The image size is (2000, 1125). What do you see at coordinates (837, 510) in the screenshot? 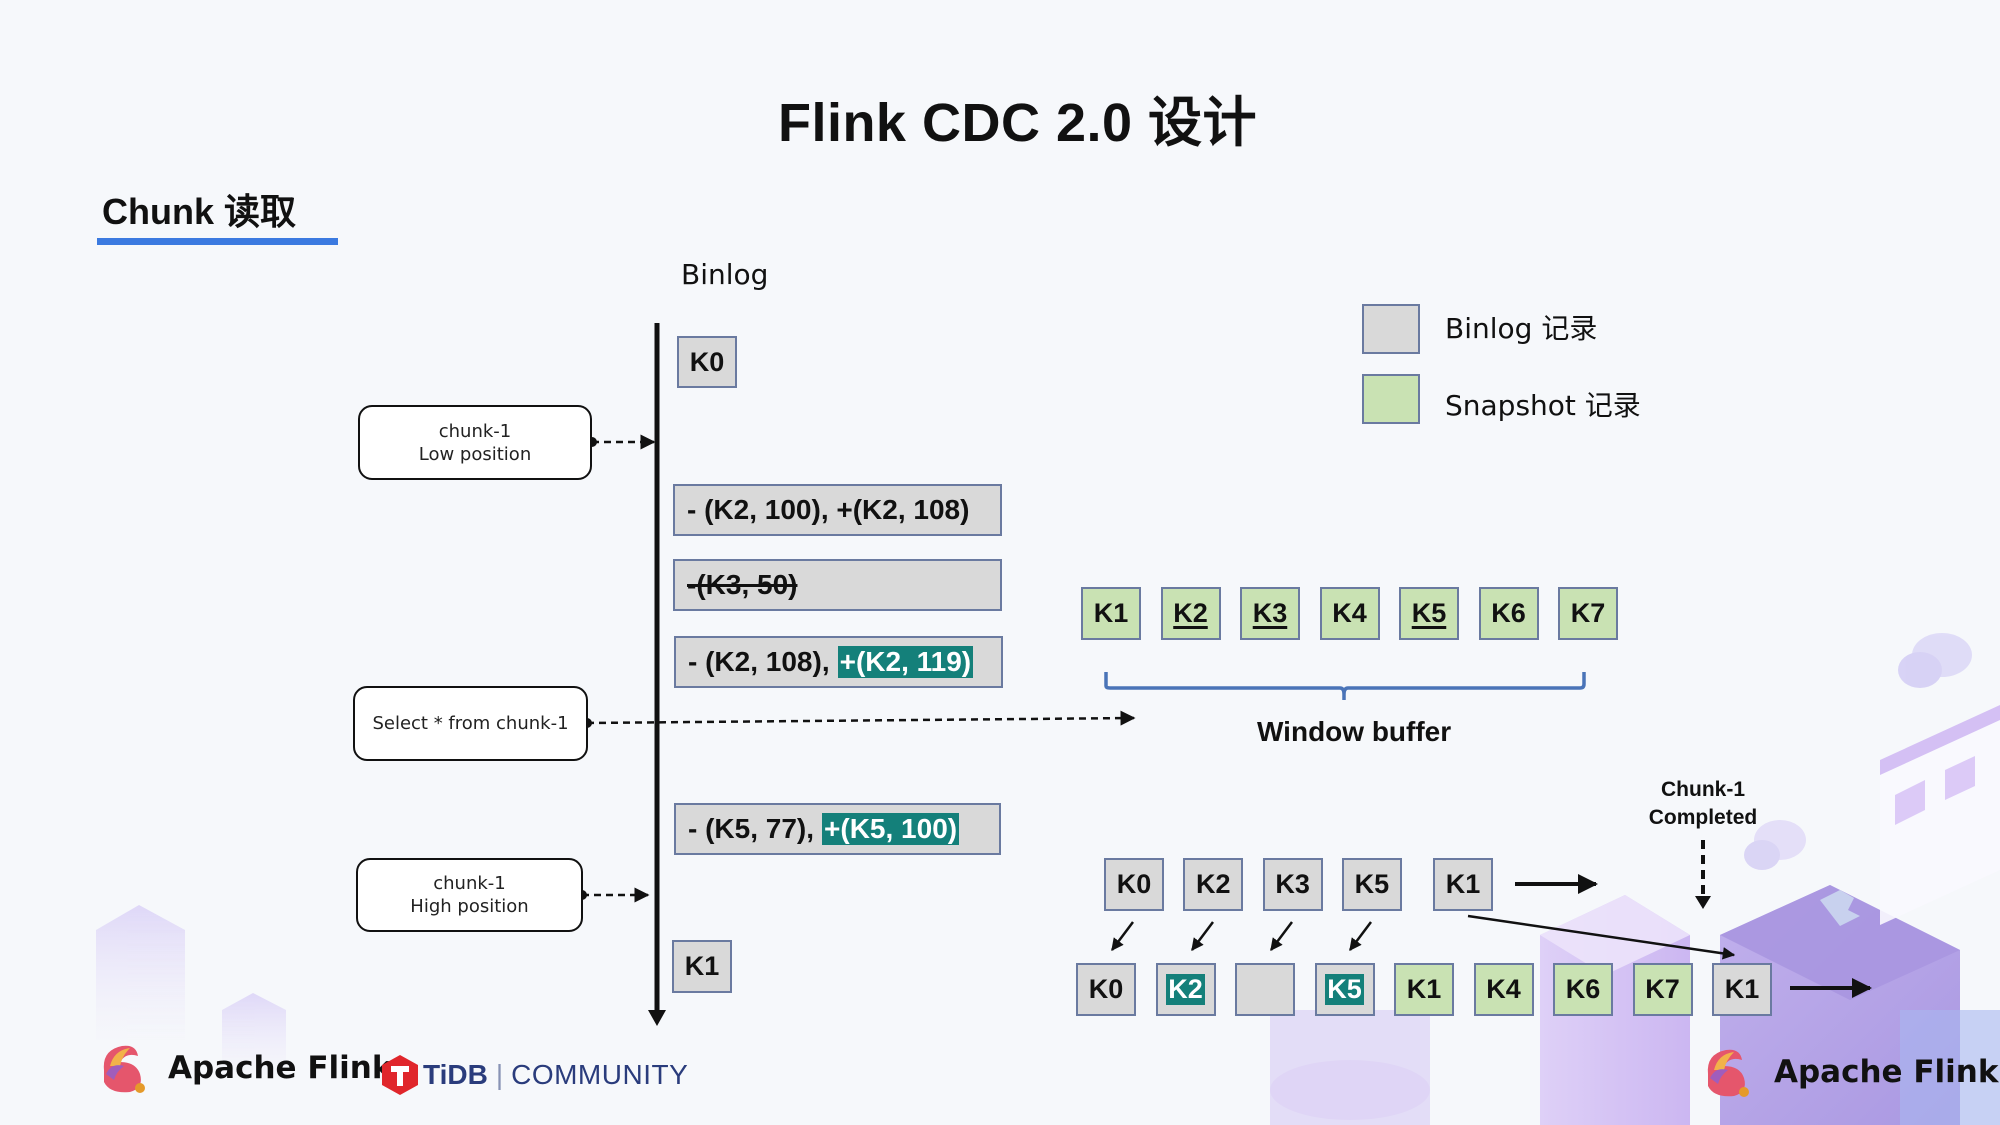
I see `binlog-event-k2-update: - (K2, 100), +(K2, 108)` at bounding box center [837, 510].